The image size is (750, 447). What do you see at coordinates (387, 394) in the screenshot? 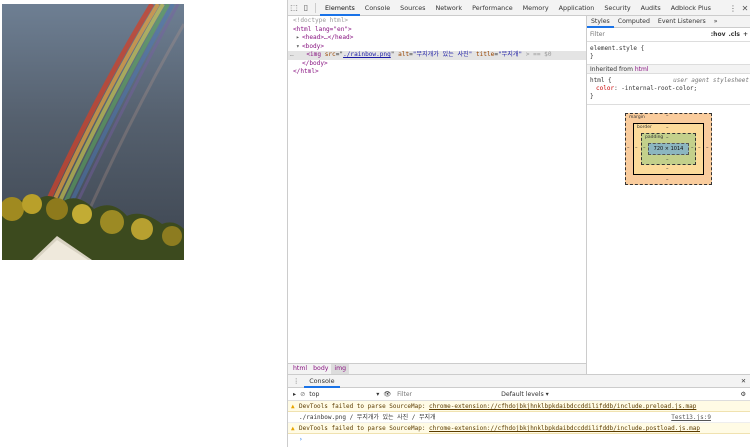
I see `live-expression-icon: 👁` at bounding box center [387, 394].